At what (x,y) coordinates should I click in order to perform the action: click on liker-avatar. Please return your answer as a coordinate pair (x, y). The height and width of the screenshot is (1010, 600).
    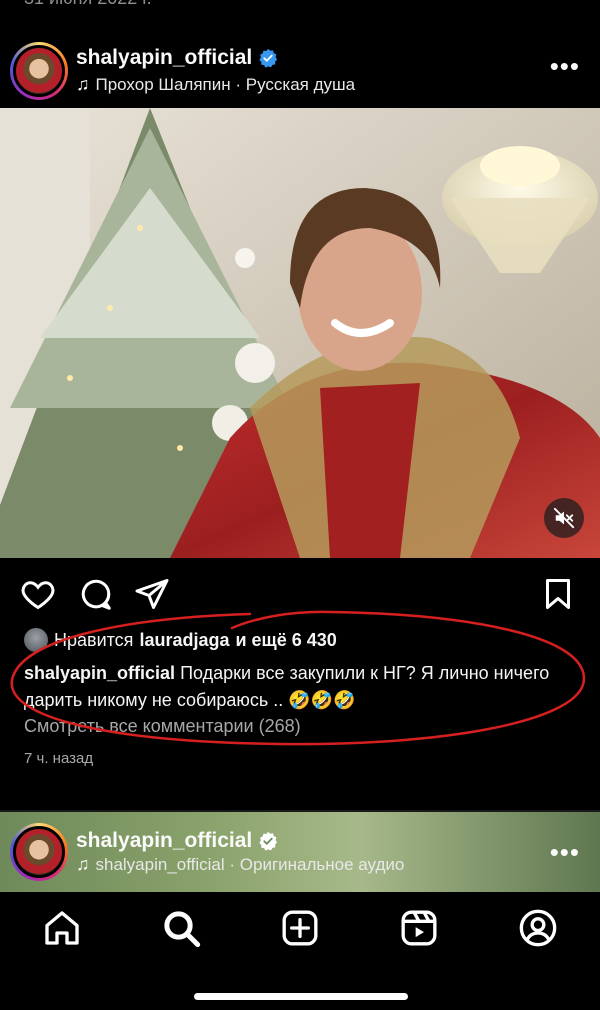
    Looking at the image, I should click on (36, 640).